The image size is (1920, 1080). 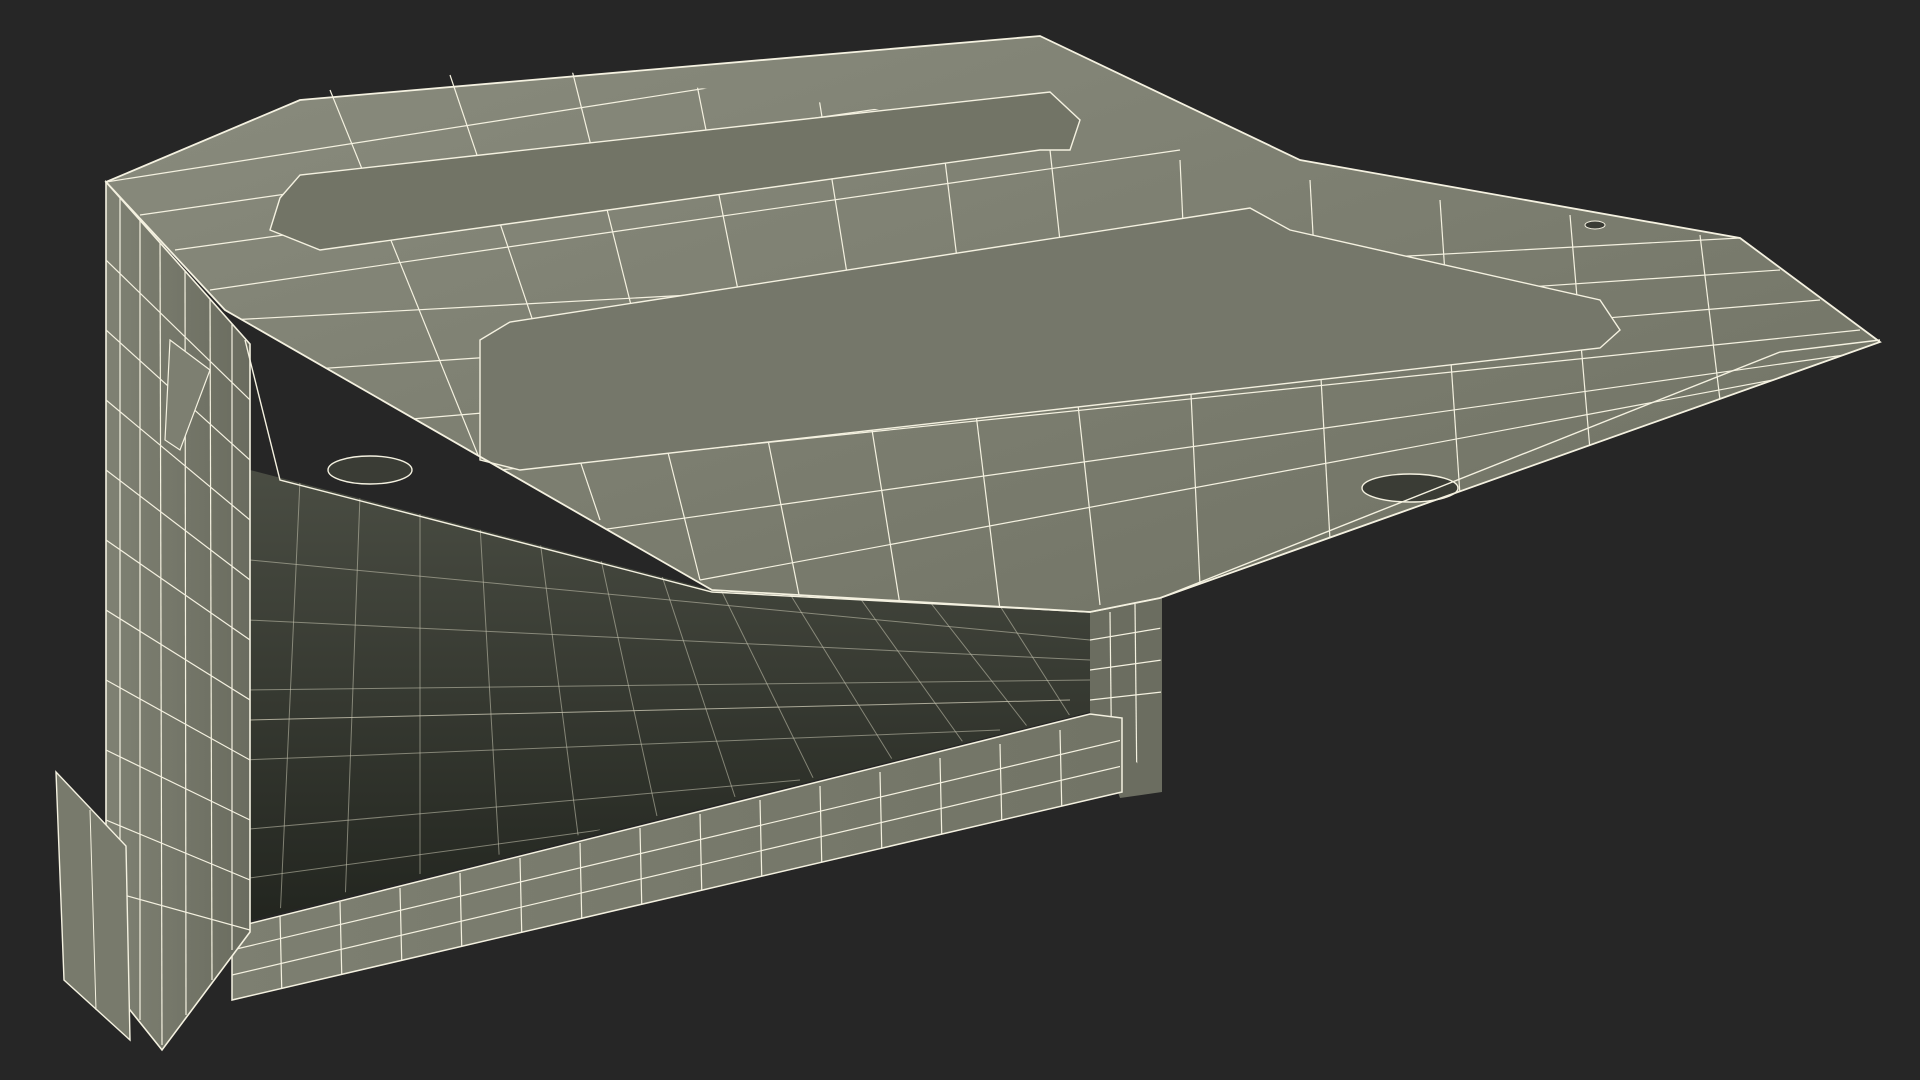 What do you see at coordinates (1595, 225) in the screenshot?
I see `lid-hole-corner` at bounding box center [1595, 225].